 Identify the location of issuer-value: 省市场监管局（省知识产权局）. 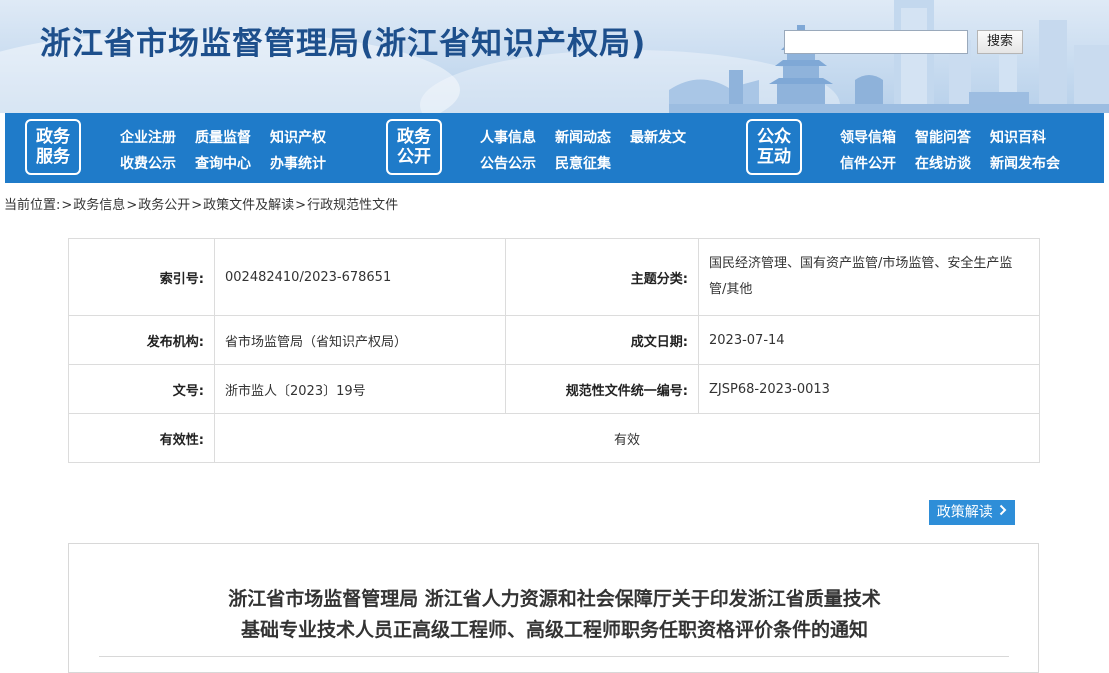
(360, 340).